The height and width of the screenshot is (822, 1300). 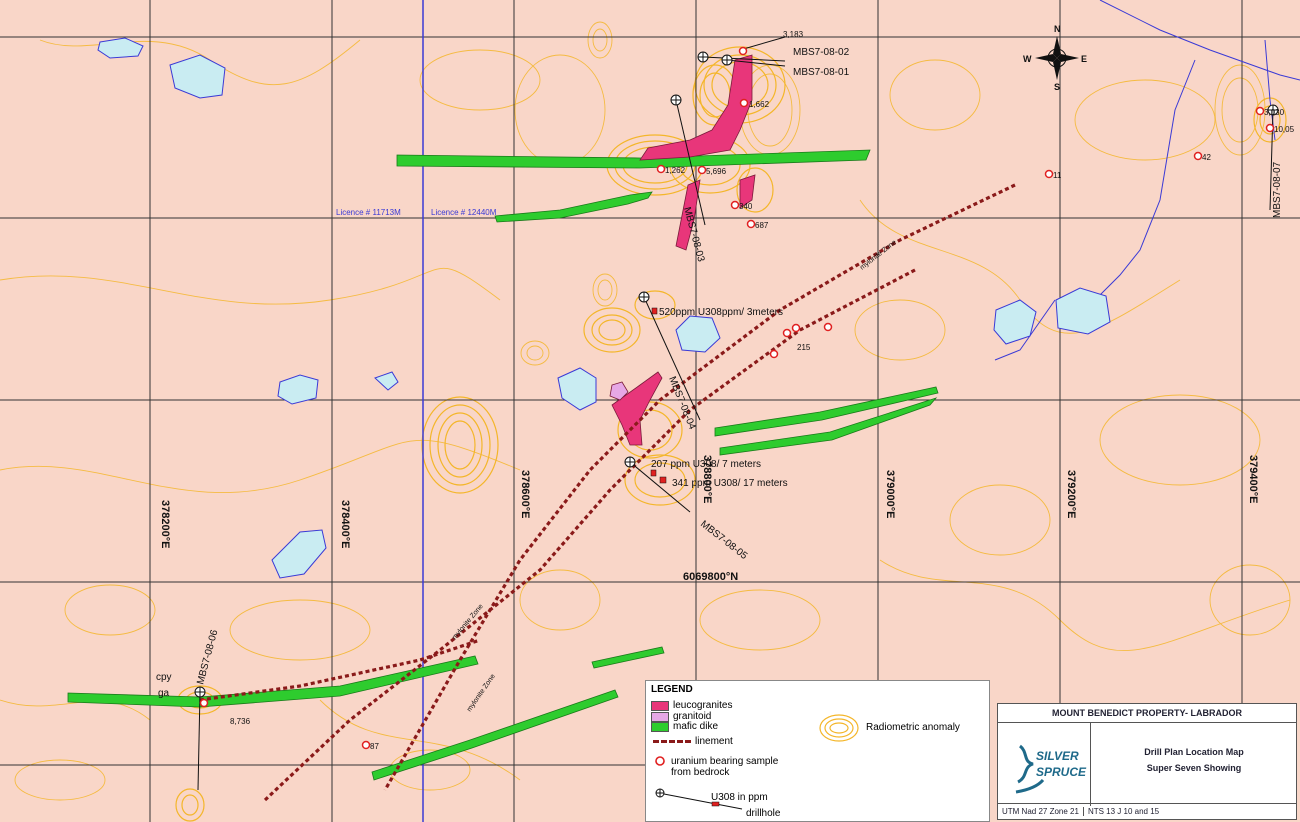 I want to click on legend-item-leucogranites: leucogranites, so click(x=691, y=705).